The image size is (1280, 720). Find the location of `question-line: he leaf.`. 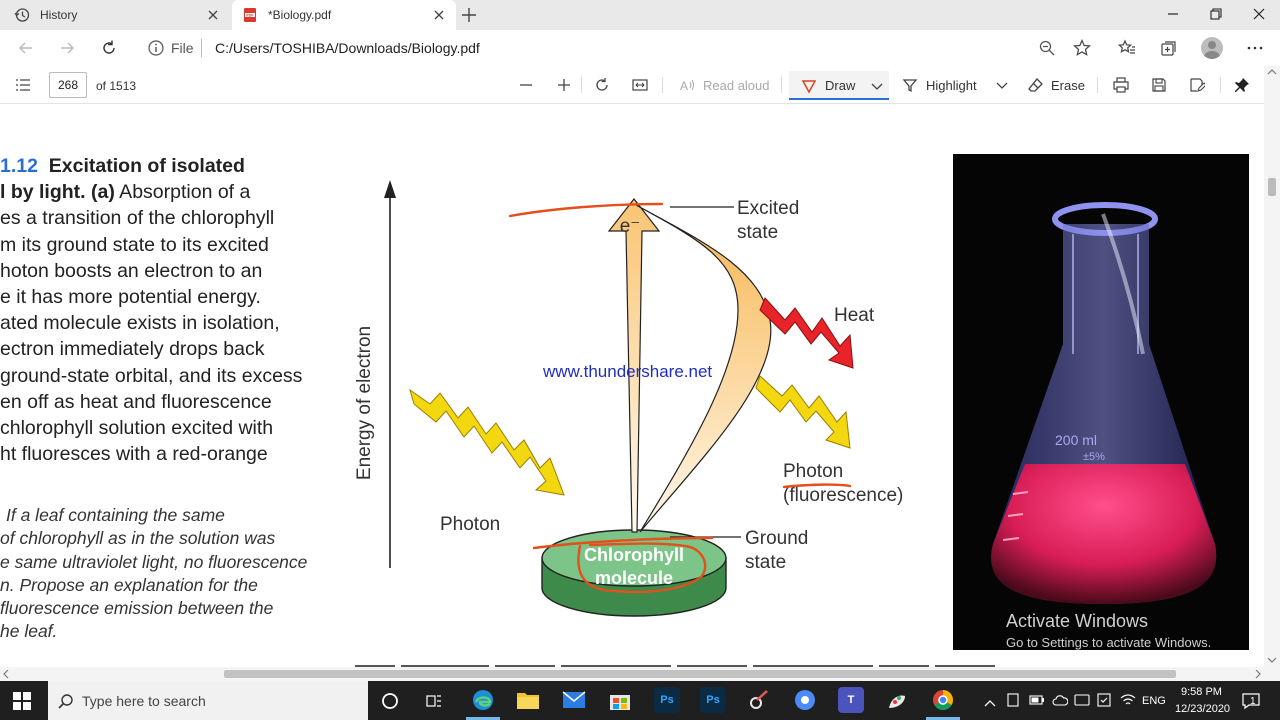

question-line: he leaf. is located at coordinates (29, 631).